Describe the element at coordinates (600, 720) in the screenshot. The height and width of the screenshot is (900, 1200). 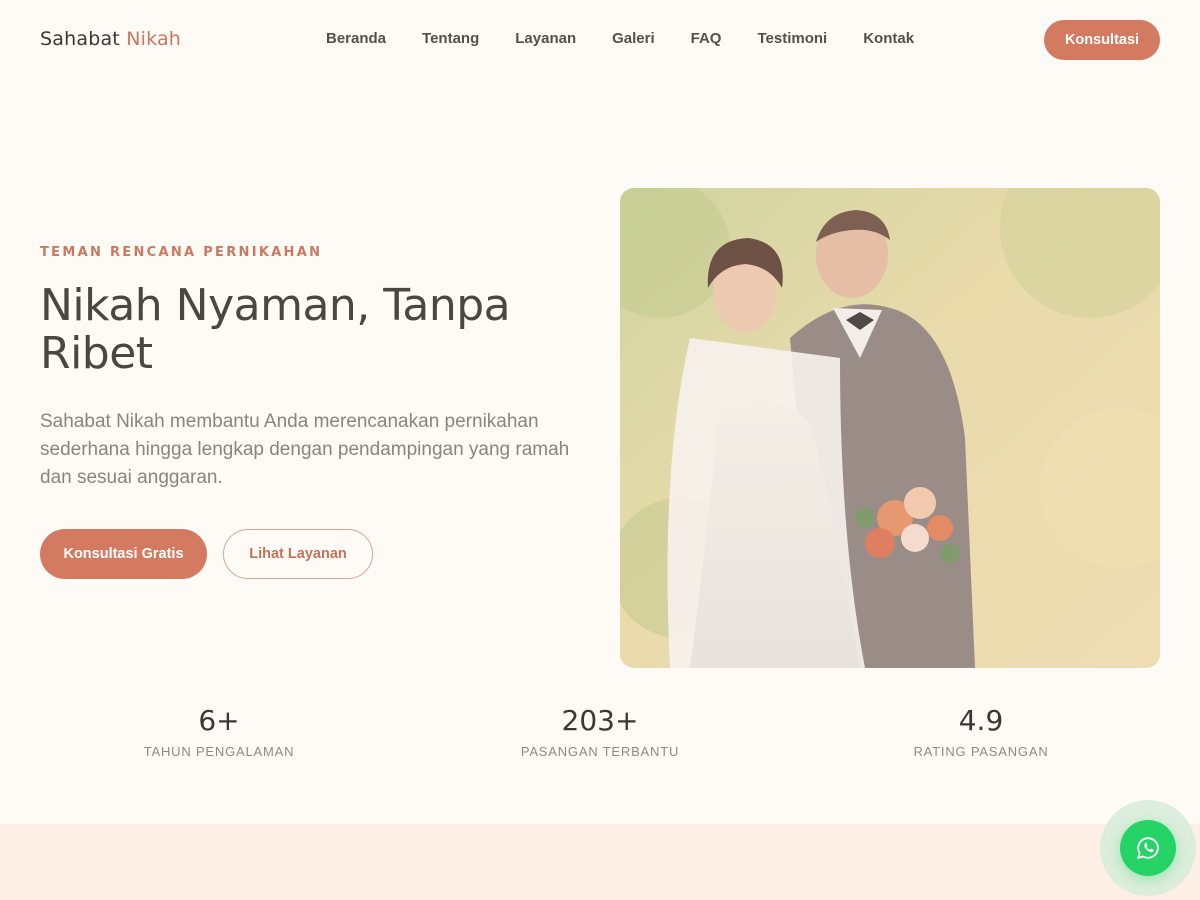
I see `stat-value: 203+` at that location.